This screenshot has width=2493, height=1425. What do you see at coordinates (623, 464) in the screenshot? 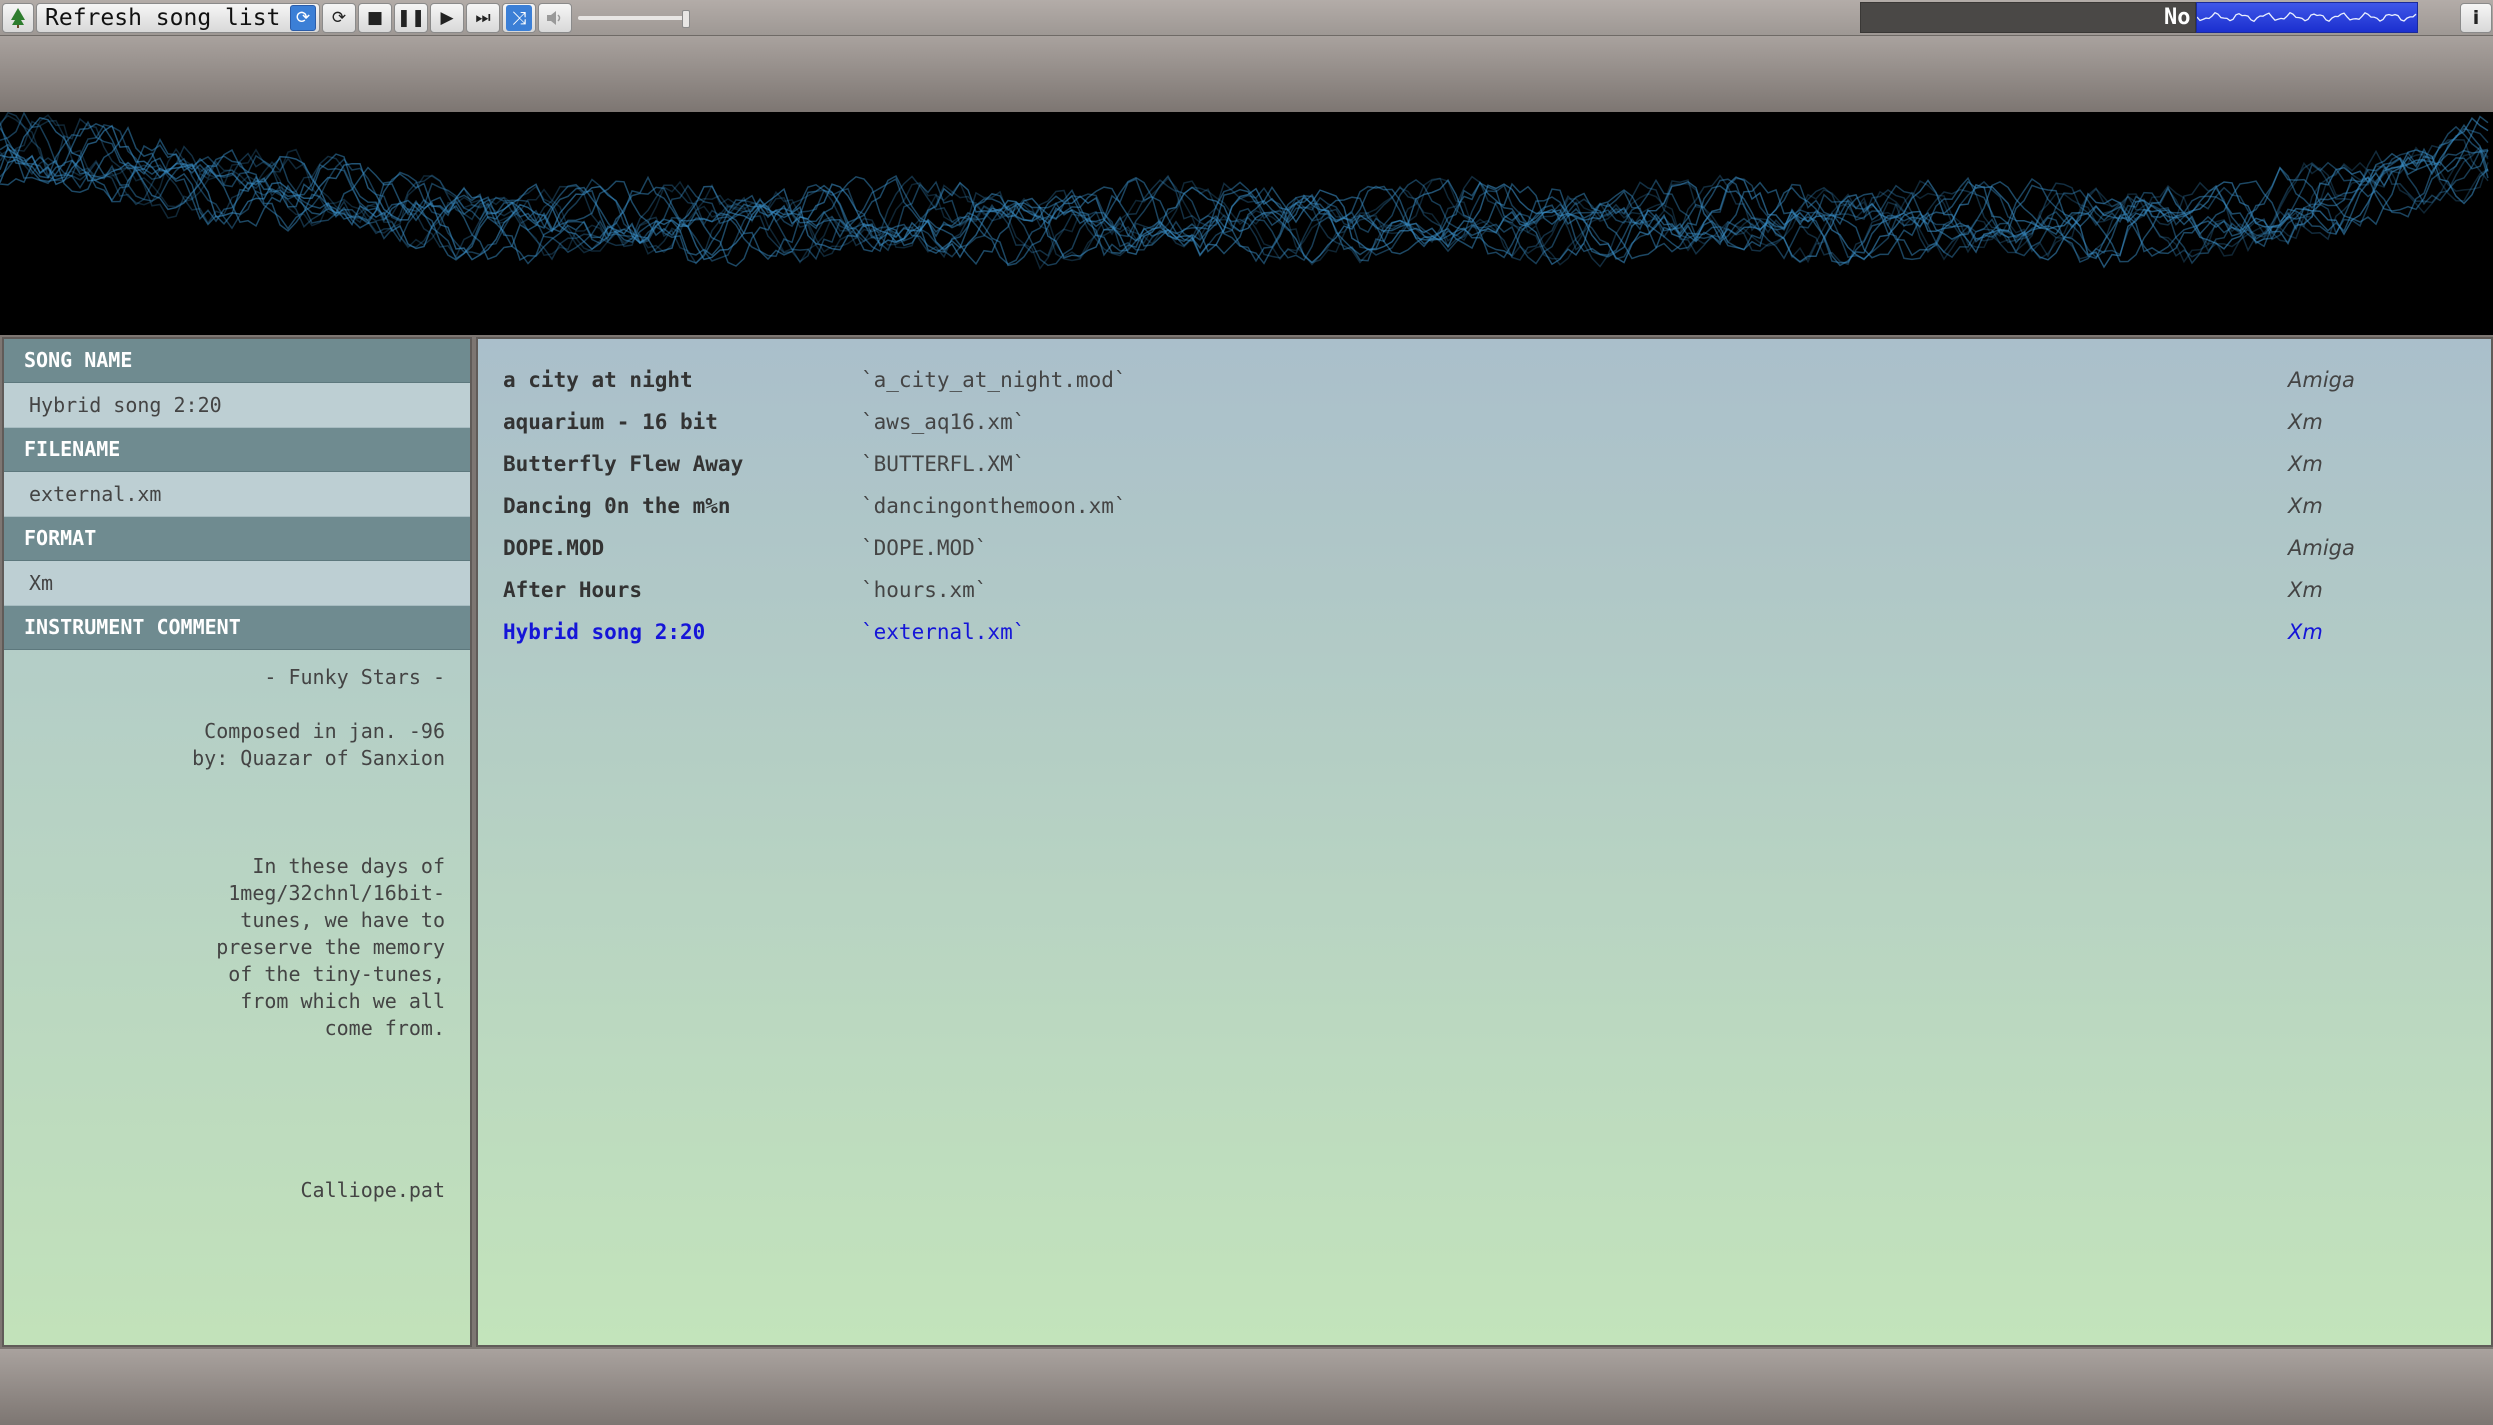
I see `song-title: Butterfly Flew Away` at bounding box center [623, 464].